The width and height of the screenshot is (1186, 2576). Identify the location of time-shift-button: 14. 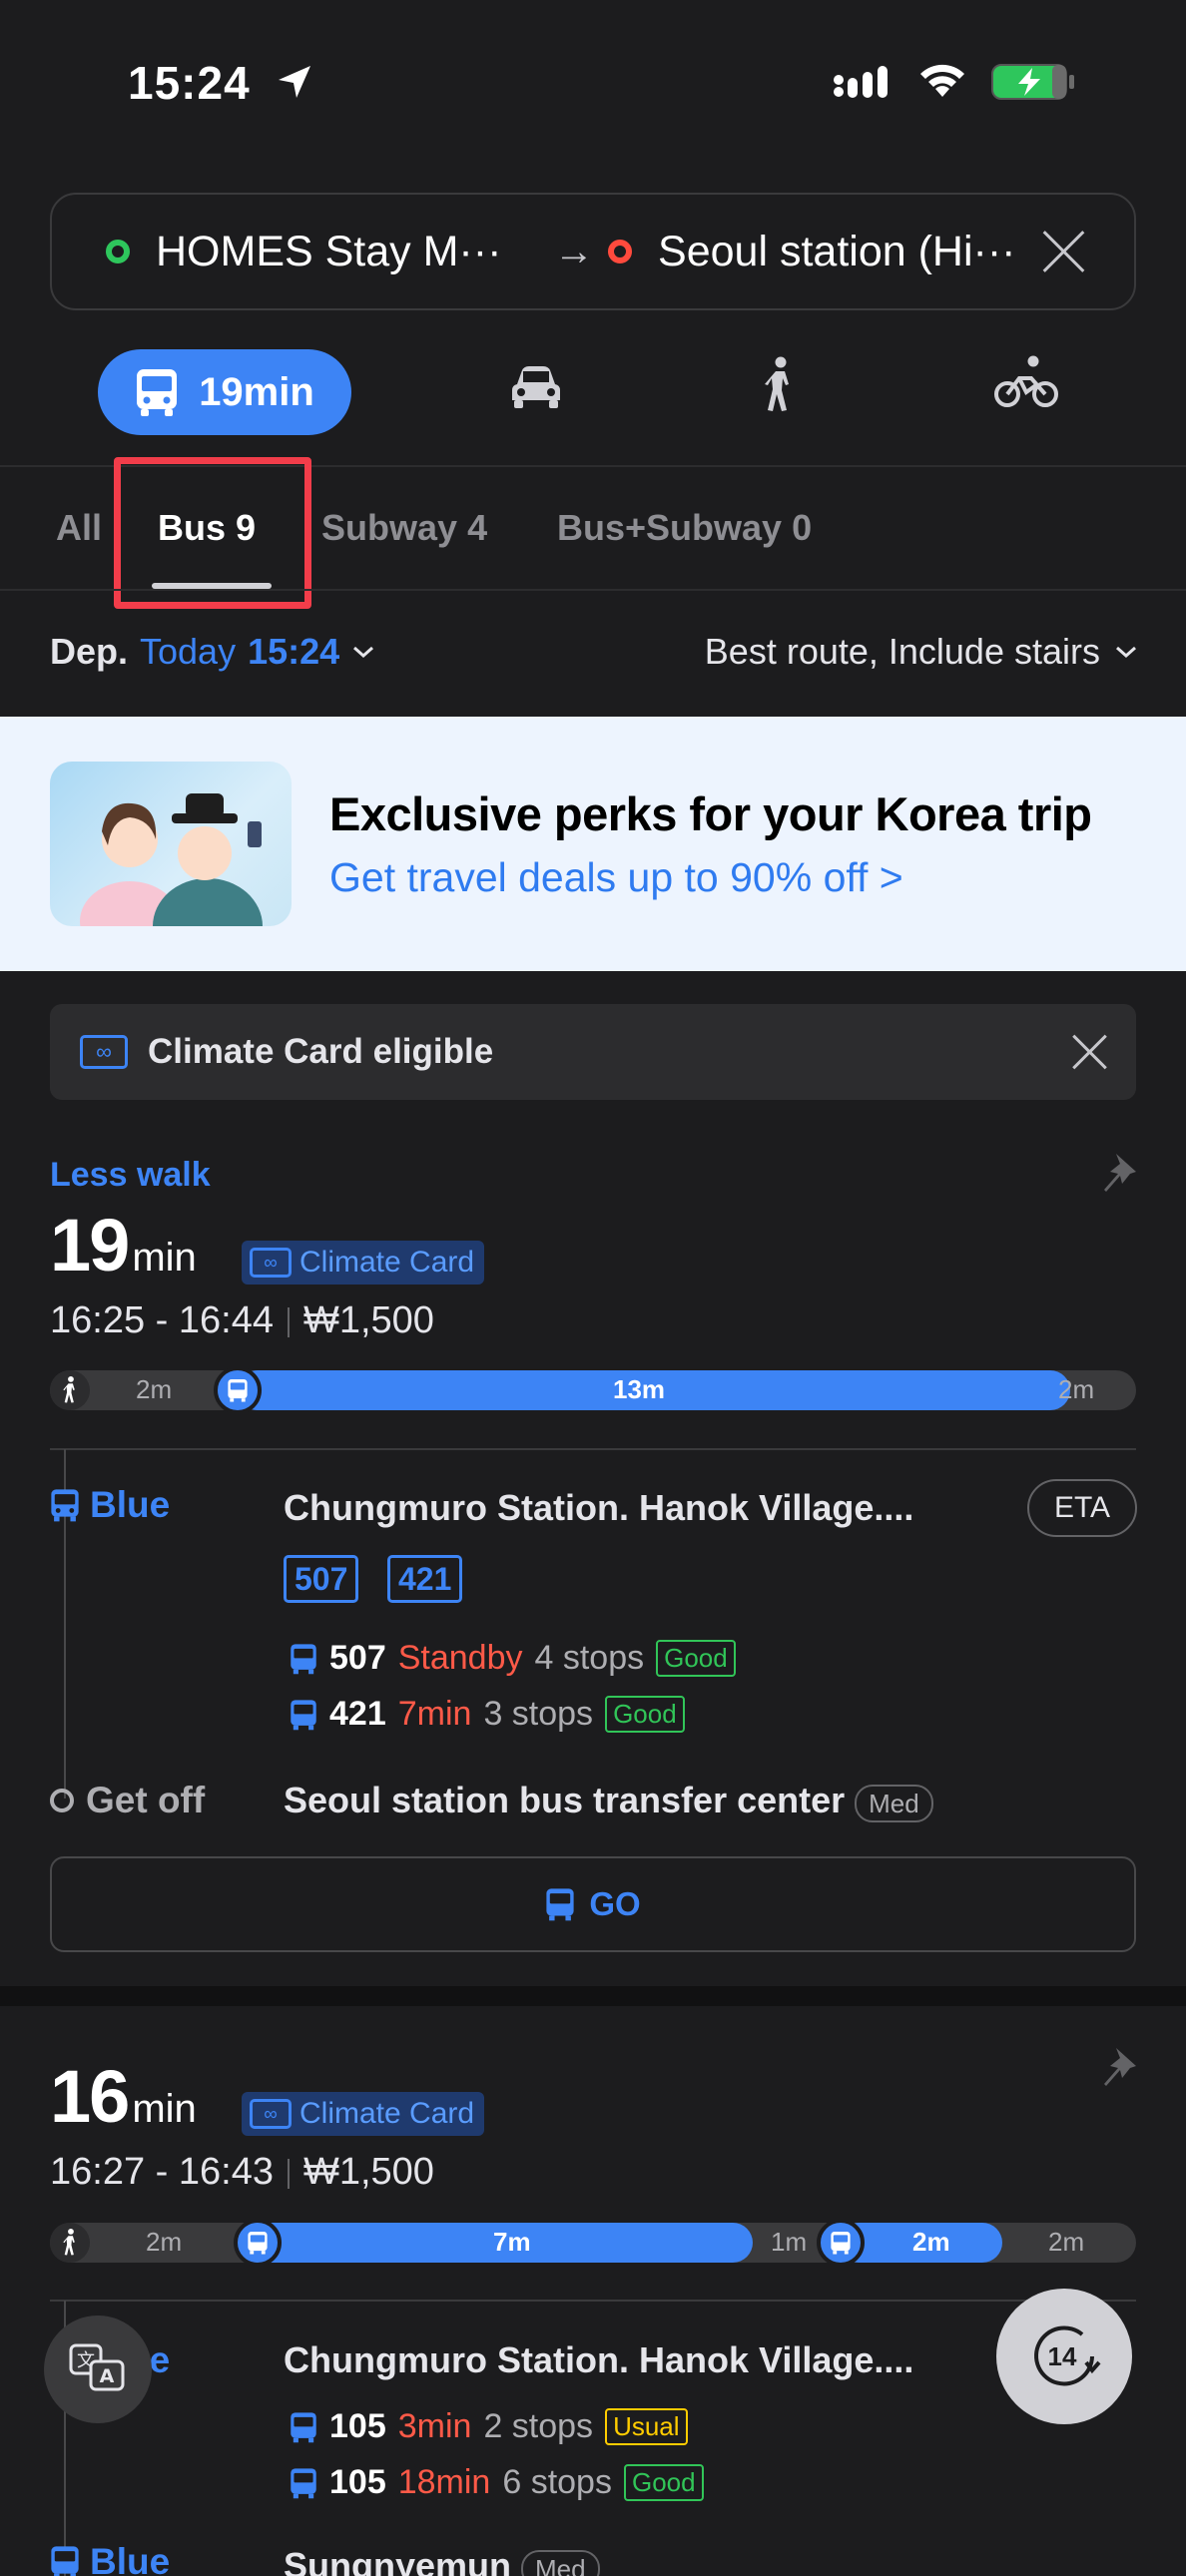
(1064, 2356).